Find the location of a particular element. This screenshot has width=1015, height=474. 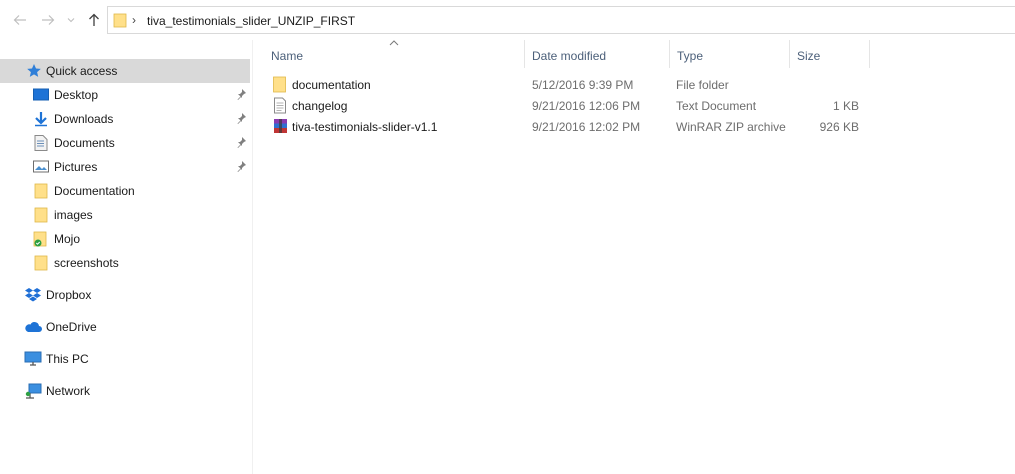

chevron-down-icon is located at coordinates (71, 20).